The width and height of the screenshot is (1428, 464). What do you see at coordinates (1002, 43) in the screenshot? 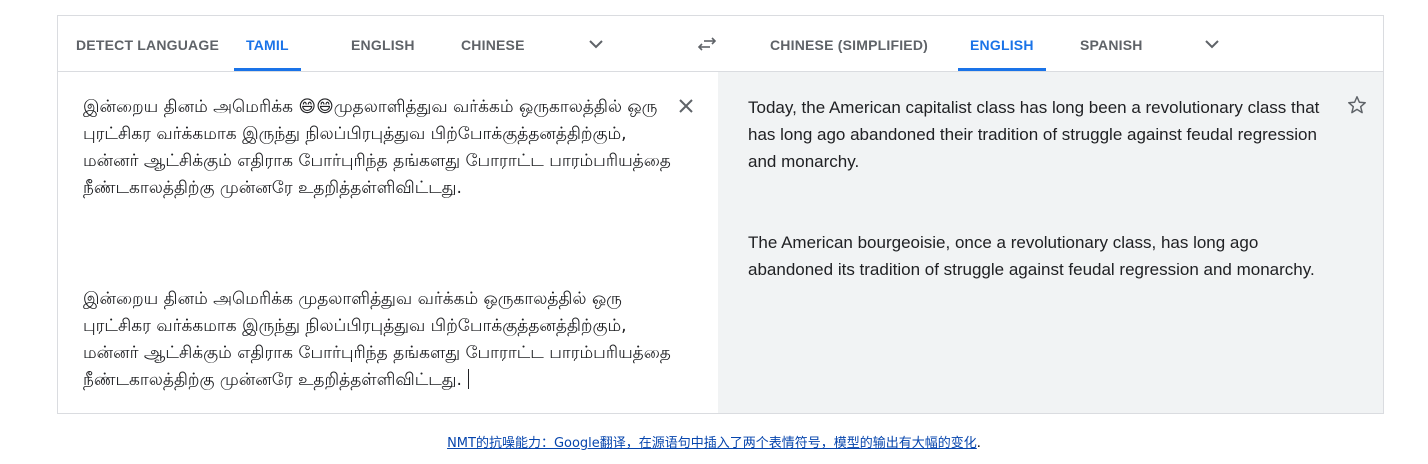
I see `tab-target-english: ENGLISH` at bounding box center [1002, 43].